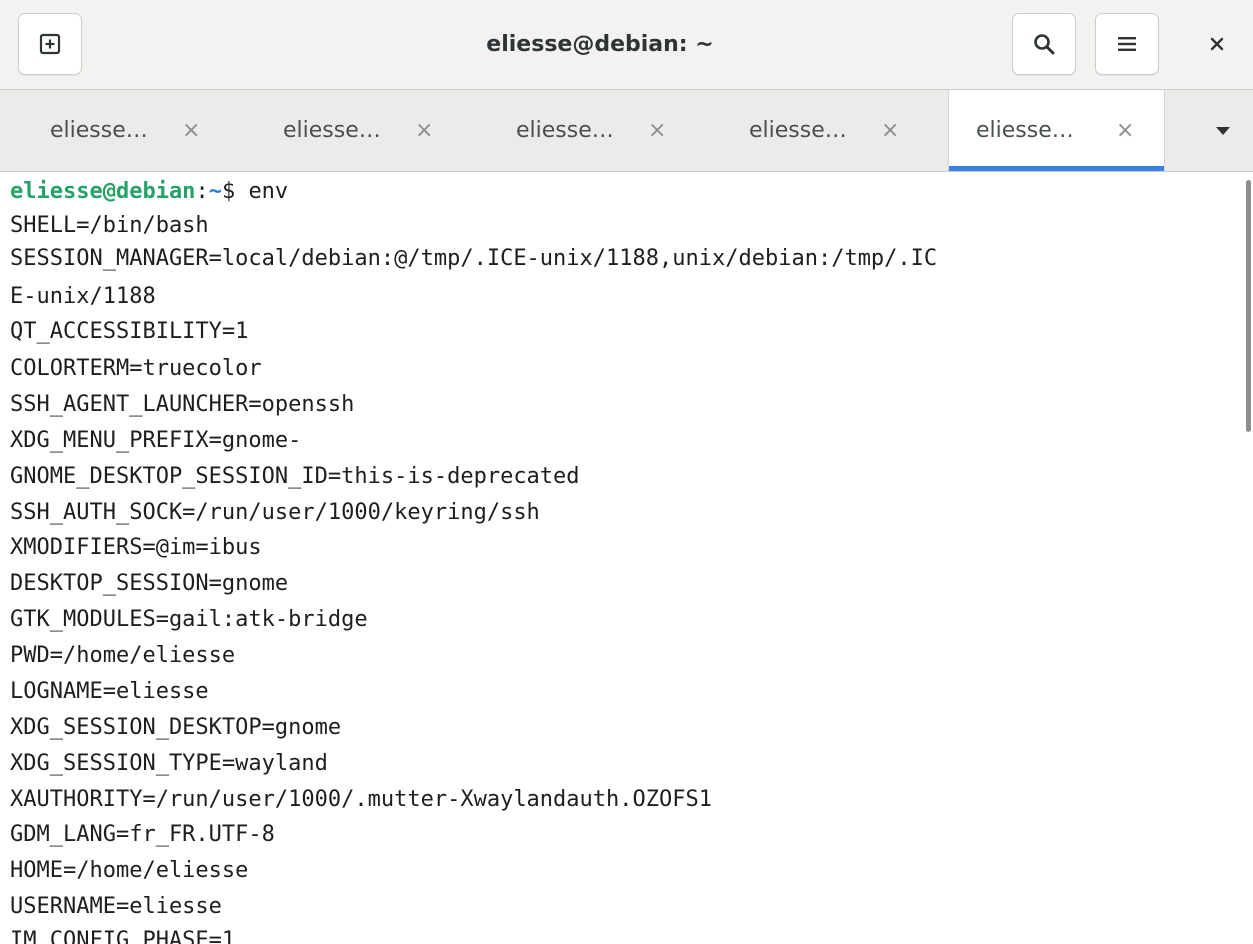 The width and height of the screenshot is (1253, 944). What do you see at coordinates (1248, 306) in the screenshot?
I see `scrollbar-thumb` at bounding box center [1248, 306].